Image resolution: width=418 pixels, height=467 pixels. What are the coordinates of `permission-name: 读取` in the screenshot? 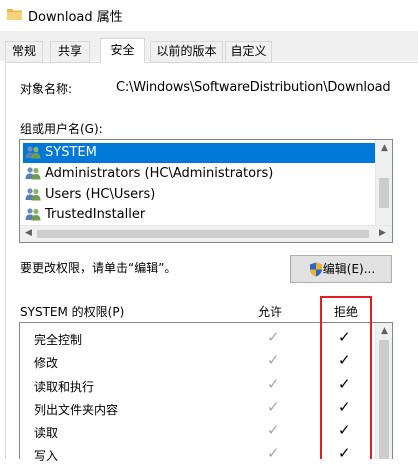 It's located at (46, 433).